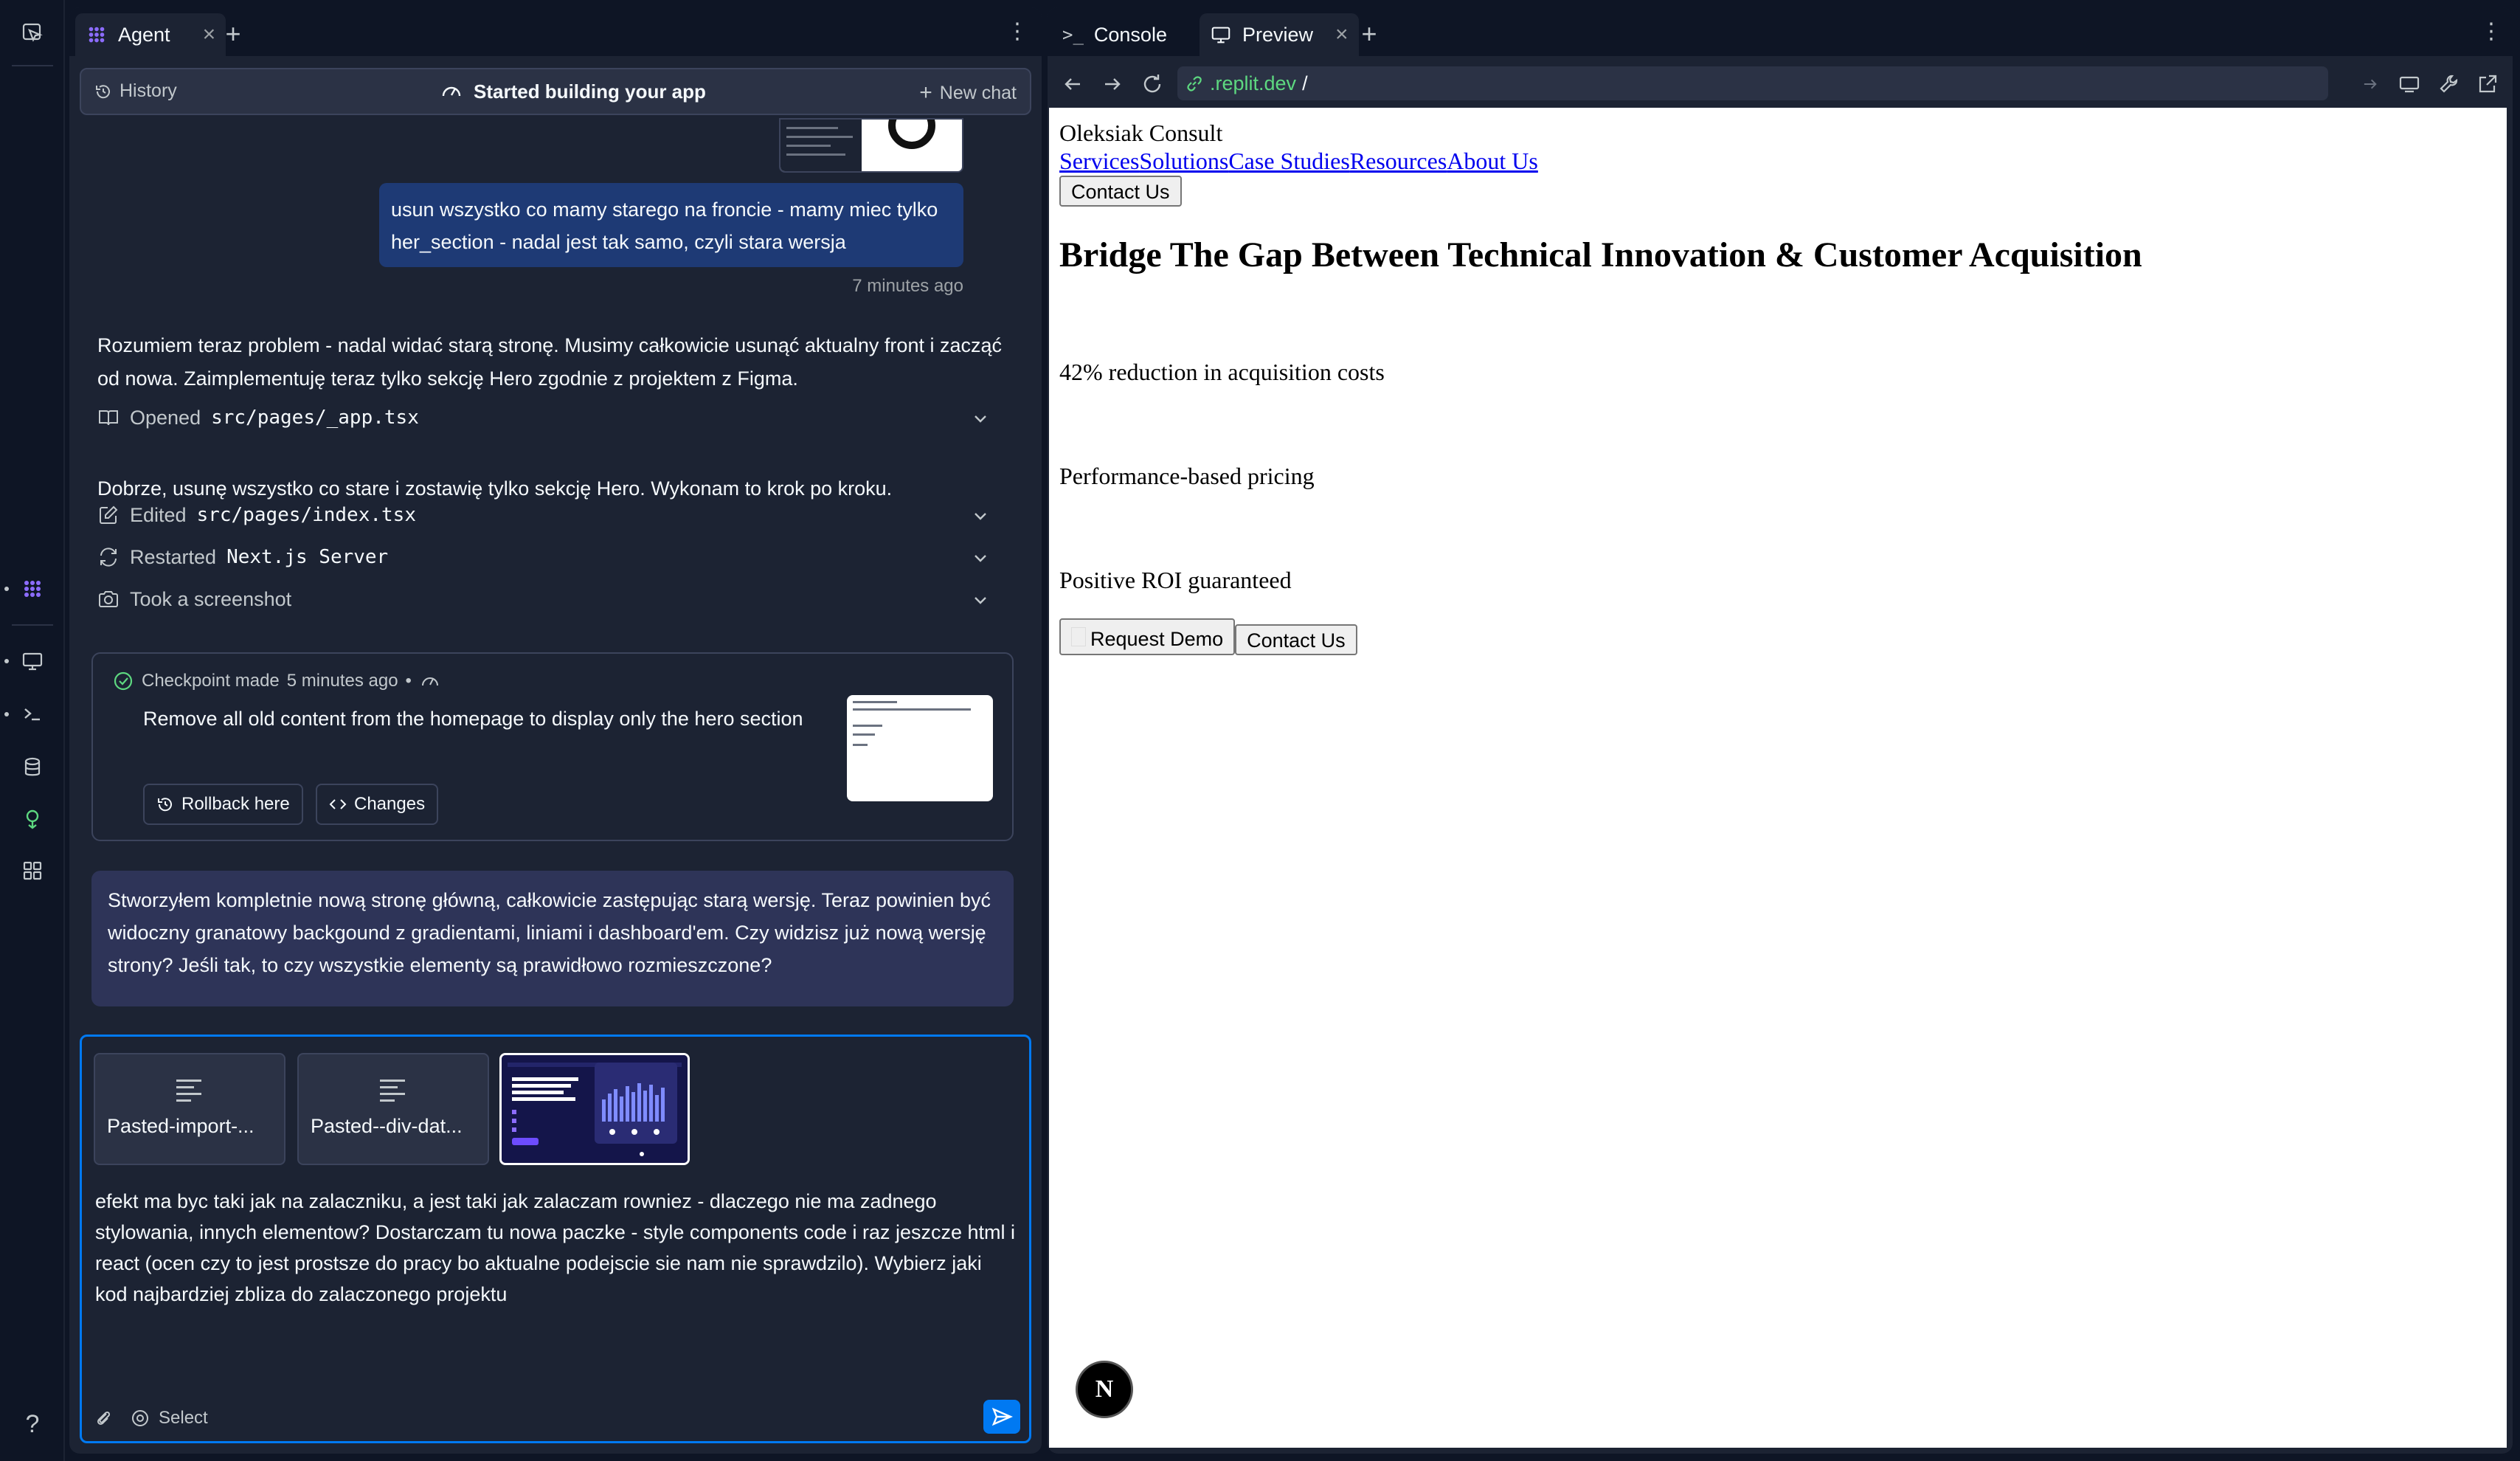 The height and width of the screenshot is (1461, 2520). I want to click on tab-preview: Preview ×, so click(1280, 34).